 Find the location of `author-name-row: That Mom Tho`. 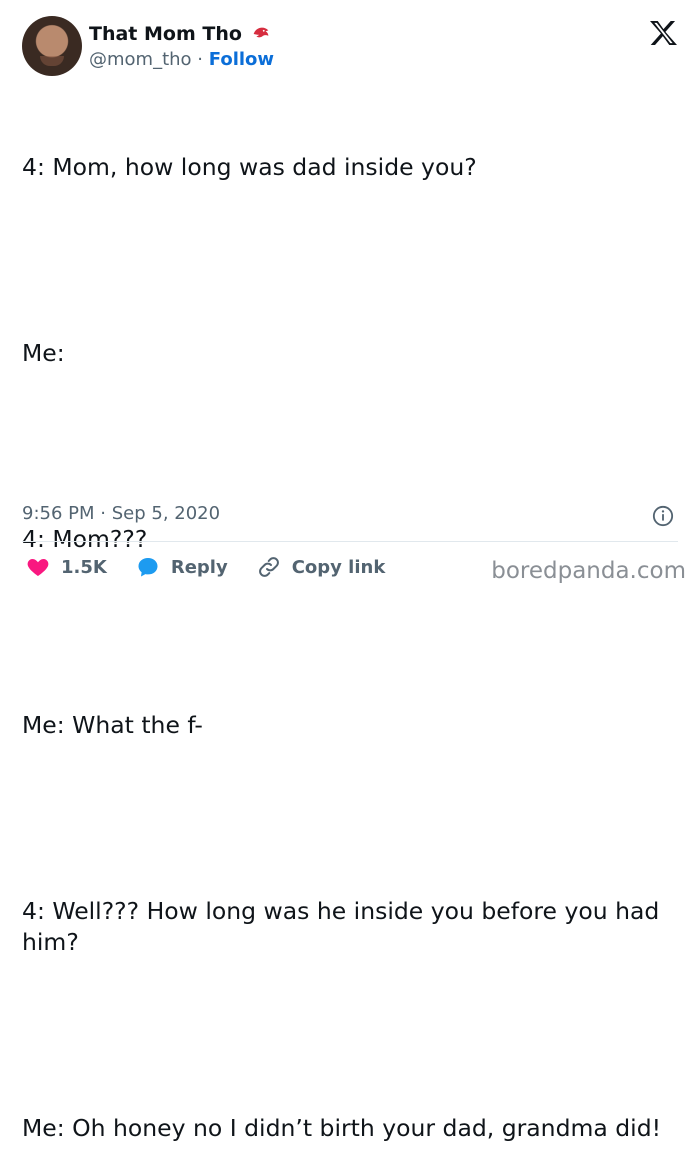

author-name-row: That Mom Tho is located at coordinates (180, 34).